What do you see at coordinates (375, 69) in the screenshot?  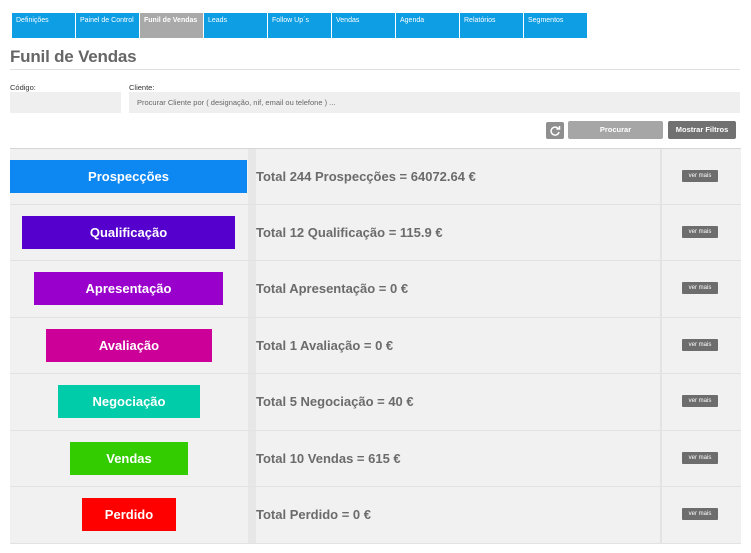 I see `title-divider` at bounding box center [375, 69].